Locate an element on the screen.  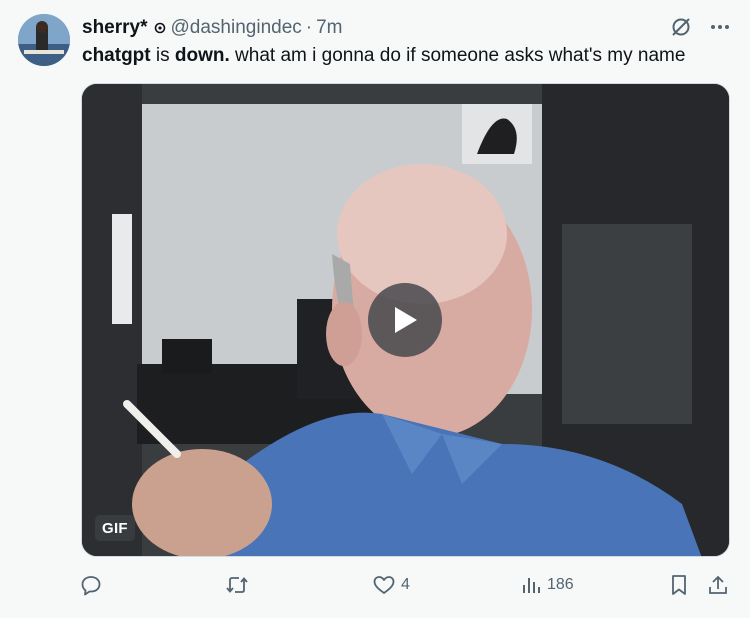
action-bar: 4 186 is located at coordinates (405, 585).